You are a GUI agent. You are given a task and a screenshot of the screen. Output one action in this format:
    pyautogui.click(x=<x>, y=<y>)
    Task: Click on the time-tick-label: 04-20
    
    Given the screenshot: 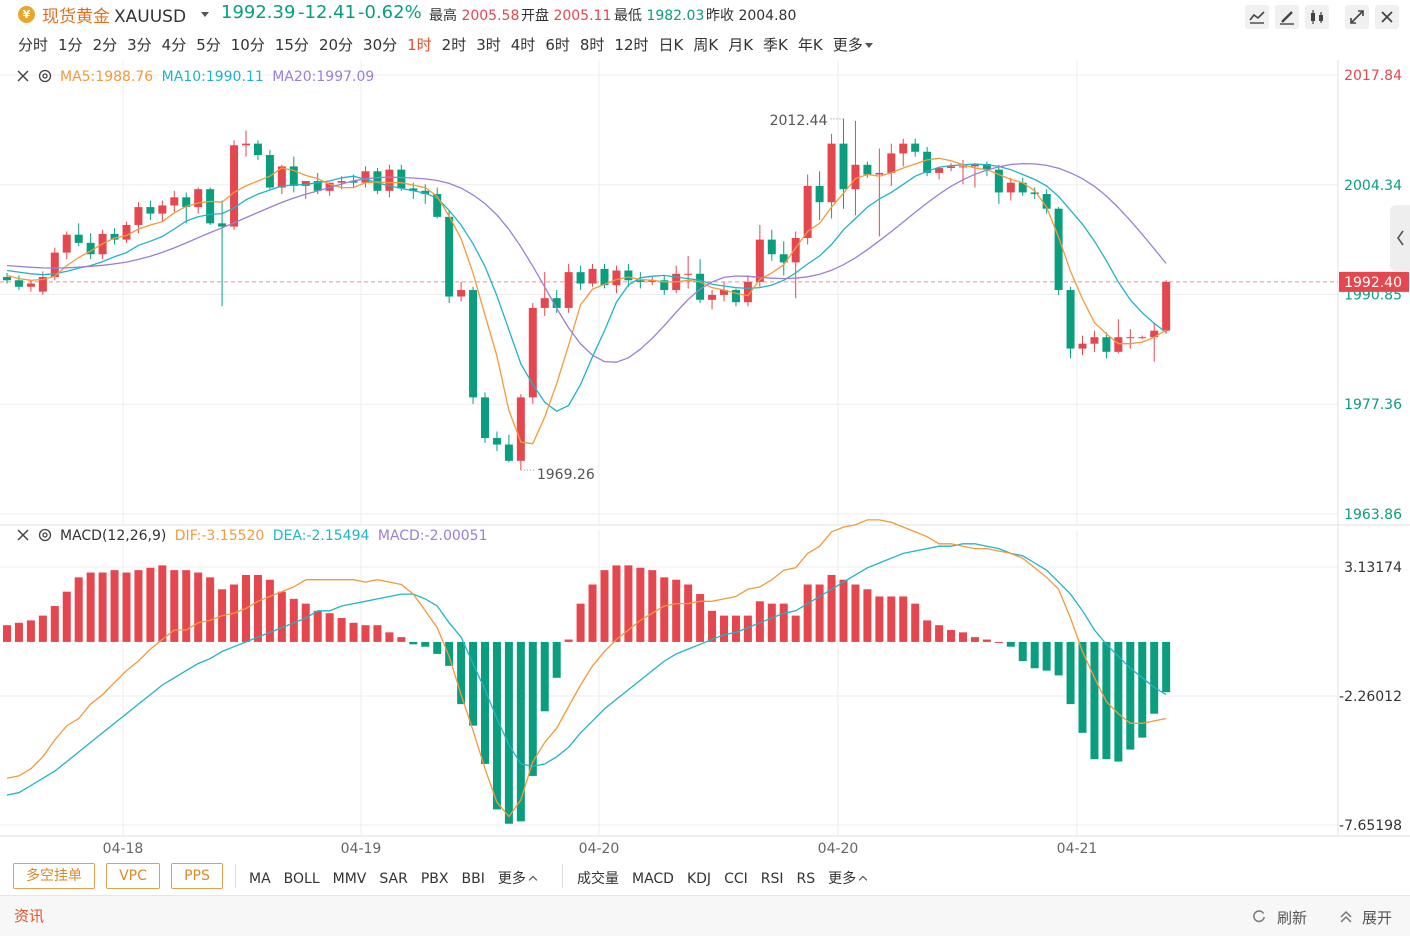 What is the action you would take?
    pyautogui.click(x=599, y=849)
    